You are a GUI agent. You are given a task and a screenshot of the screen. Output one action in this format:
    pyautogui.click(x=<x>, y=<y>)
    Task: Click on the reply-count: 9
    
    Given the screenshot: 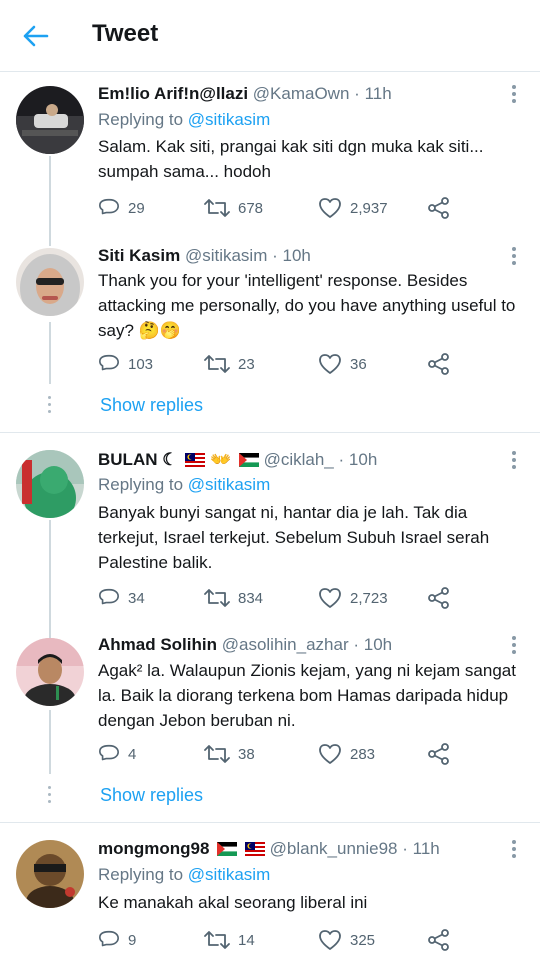 What is the action you would take?
    pyautogui.click(x=132, y=940)
    